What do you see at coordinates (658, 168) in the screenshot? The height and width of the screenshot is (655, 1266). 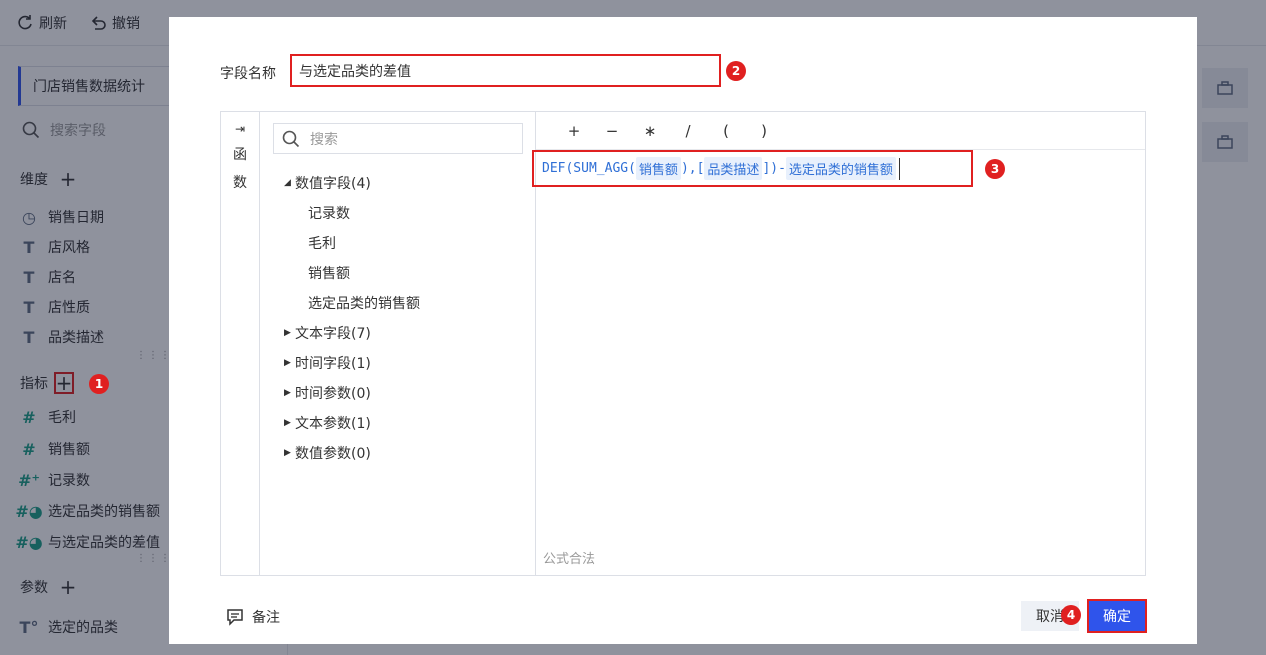 I see `formula-field-chip: 销售额` at bounding box center [658, 168].